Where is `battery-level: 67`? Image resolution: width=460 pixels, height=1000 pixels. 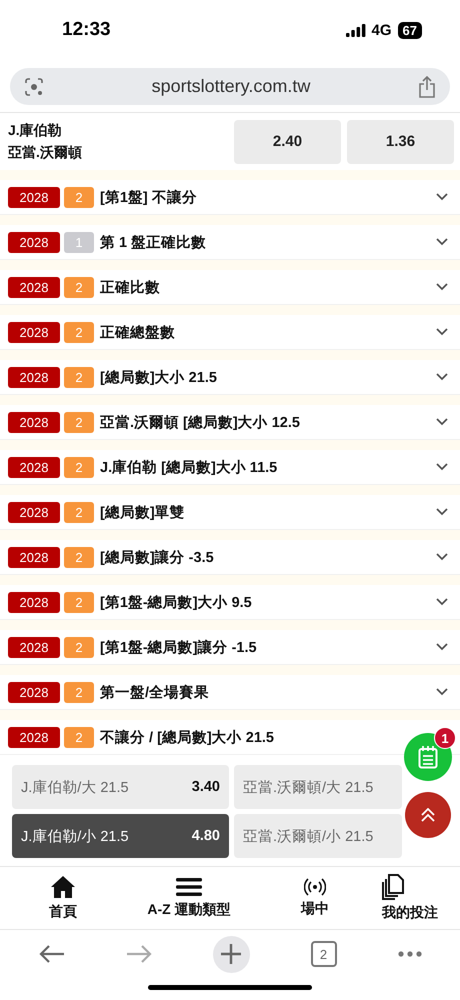 battery-level: 67 is located at coordinates (410, 30).